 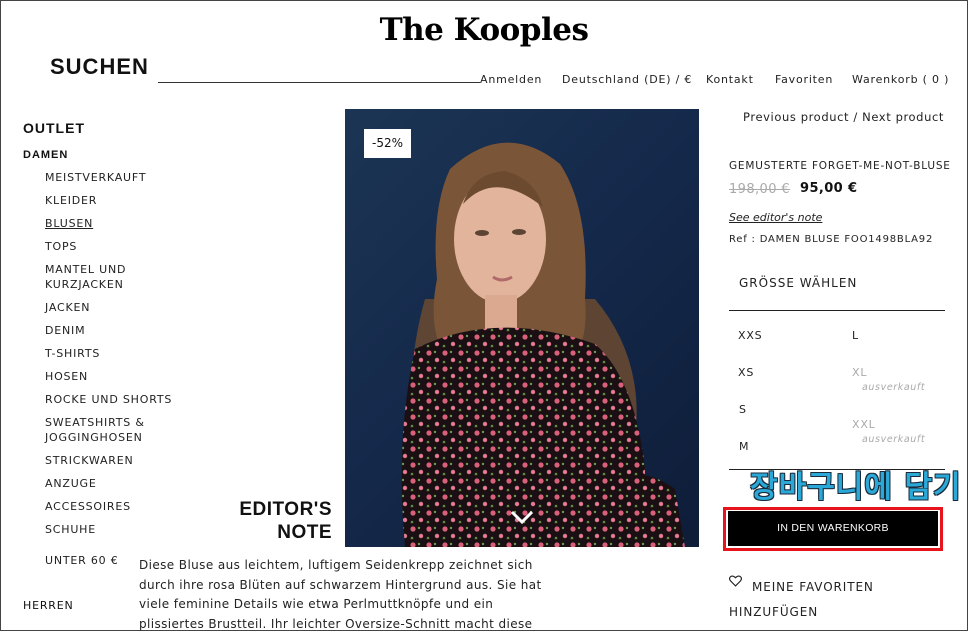 What do you see at coordinates (105, 430) in the screenshot?
I see `sidebar-item-sweatshirts: SWEATSHIRTS & JOGGINGHOSEN` at bounding box center [105, 430].